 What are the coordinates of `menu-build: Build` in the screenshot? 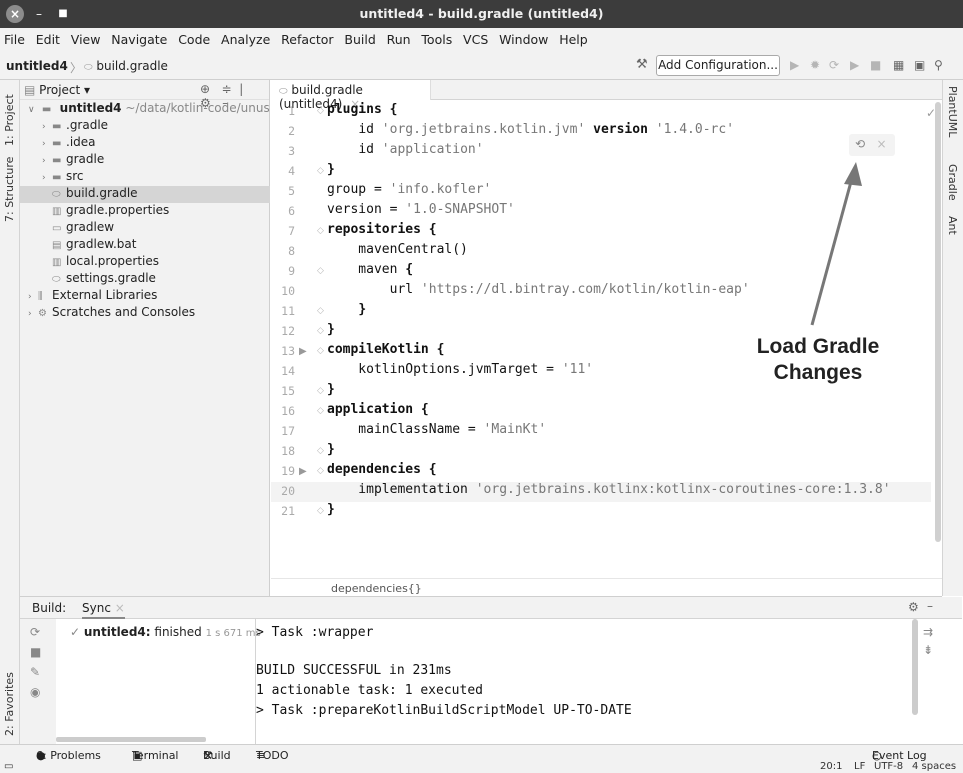 It's located at (359, 37).